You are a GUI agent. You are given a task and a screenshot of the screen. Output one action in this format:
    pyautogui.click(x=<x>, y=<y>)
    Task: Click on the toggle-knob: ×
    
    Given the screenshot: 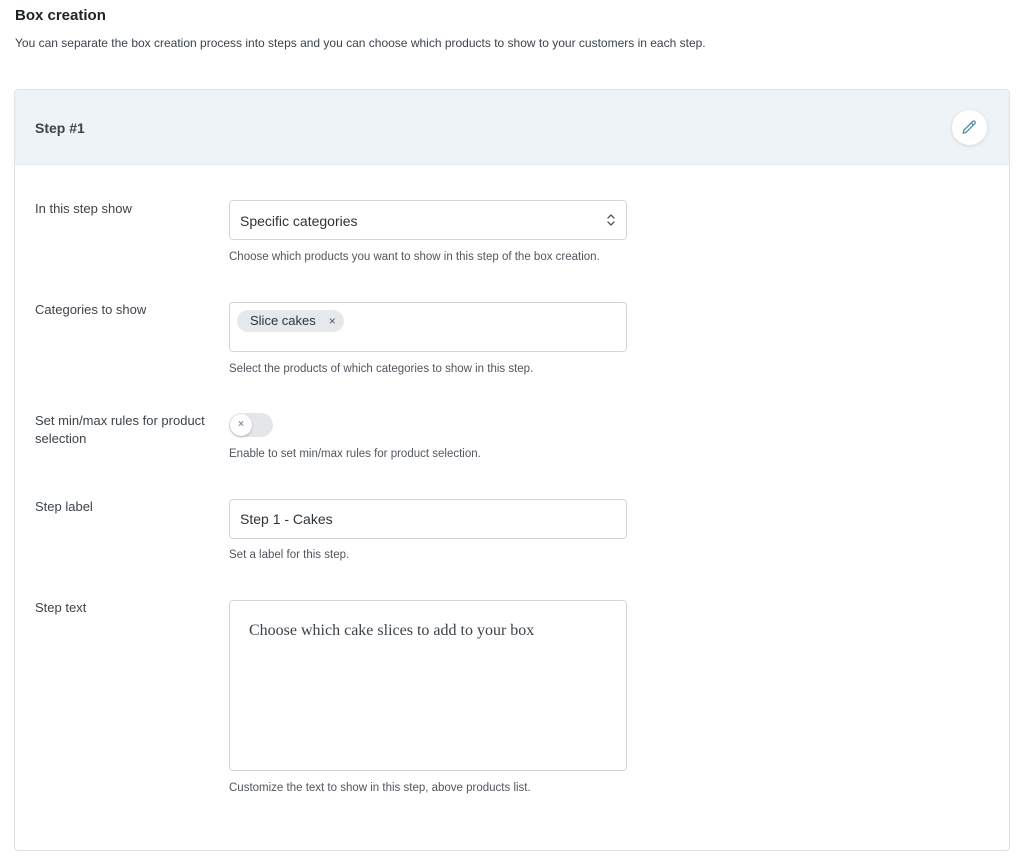 What is the action you would take?
    pyautogui.click(x=241, y=425)
    